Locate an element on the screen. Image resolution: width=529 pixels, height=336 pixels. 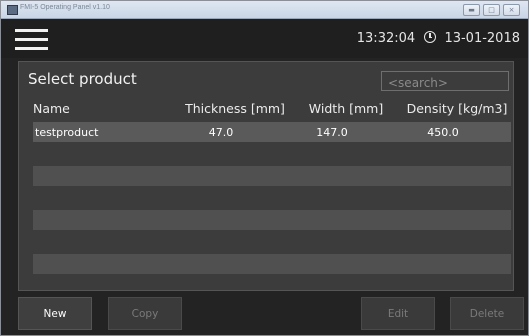
cell-density: 450.0 is located at coordinates (443, 132).